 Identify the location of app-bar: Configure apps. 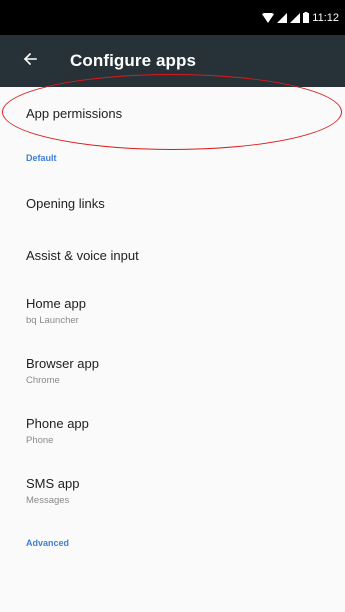
(172, 61).